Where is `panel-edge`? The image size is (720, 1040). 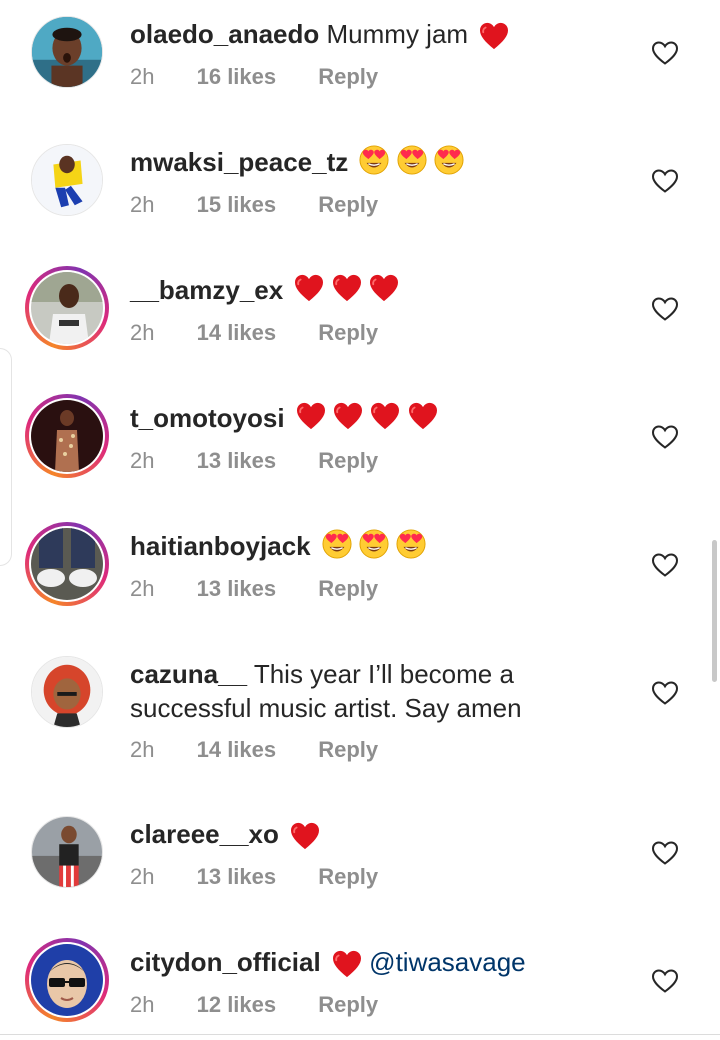
panel-edge is located at coordinates (6, 457).